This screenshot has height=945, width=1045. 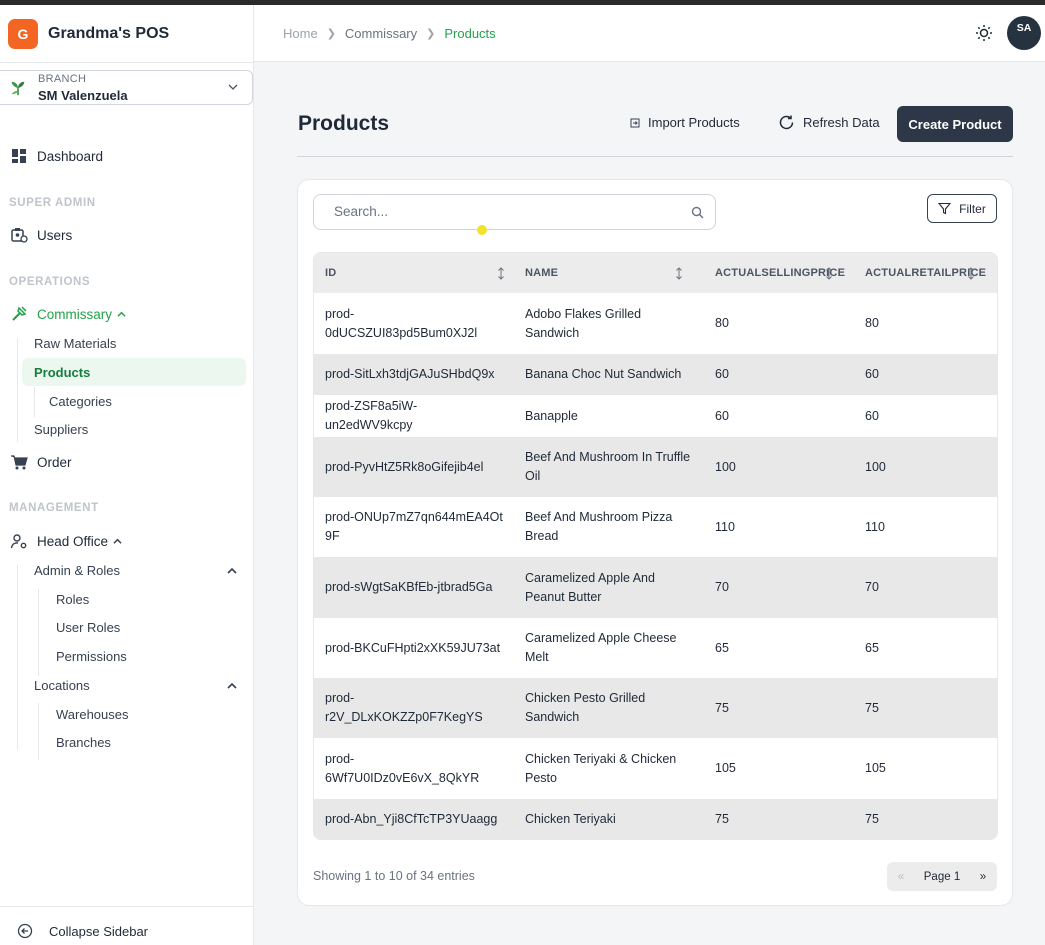 I want to click on cell-name: Chicken Teriyaki & Chicken Pesto, so click(x=609, y=768).